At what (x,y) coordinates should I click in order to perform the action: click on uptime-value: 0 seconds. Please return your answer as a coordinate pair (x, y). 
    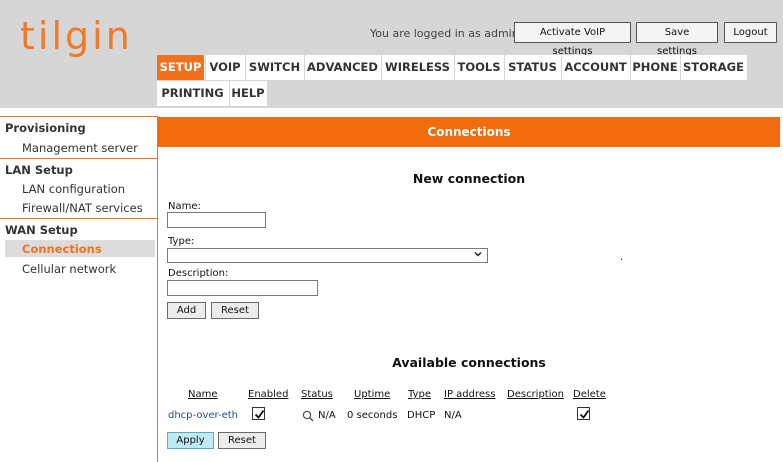
    Looking at the image, I should click on (372, 415).